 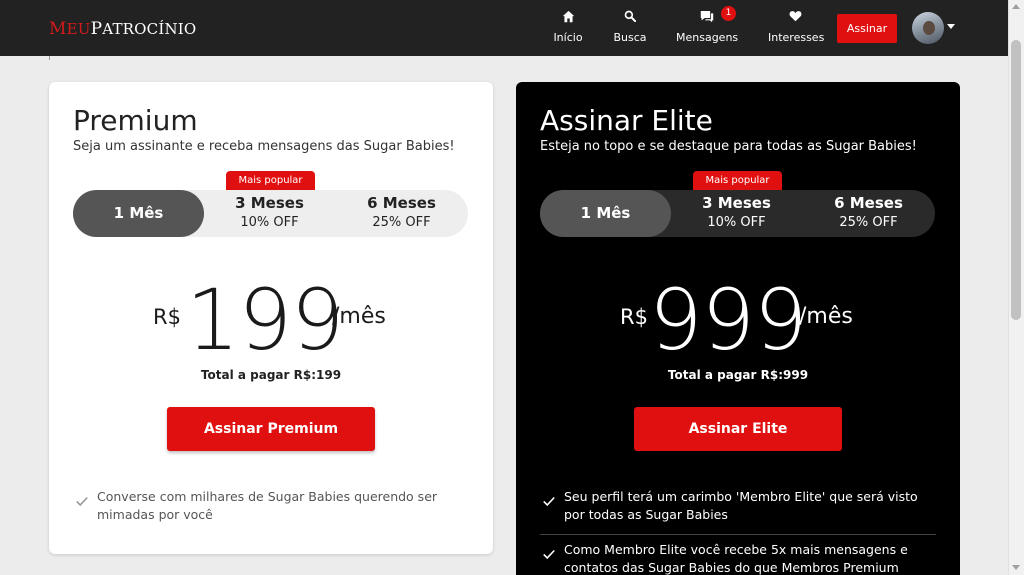 I want to click on elite-option-1-mes: 1 Mês, so click(x=605, y=213).